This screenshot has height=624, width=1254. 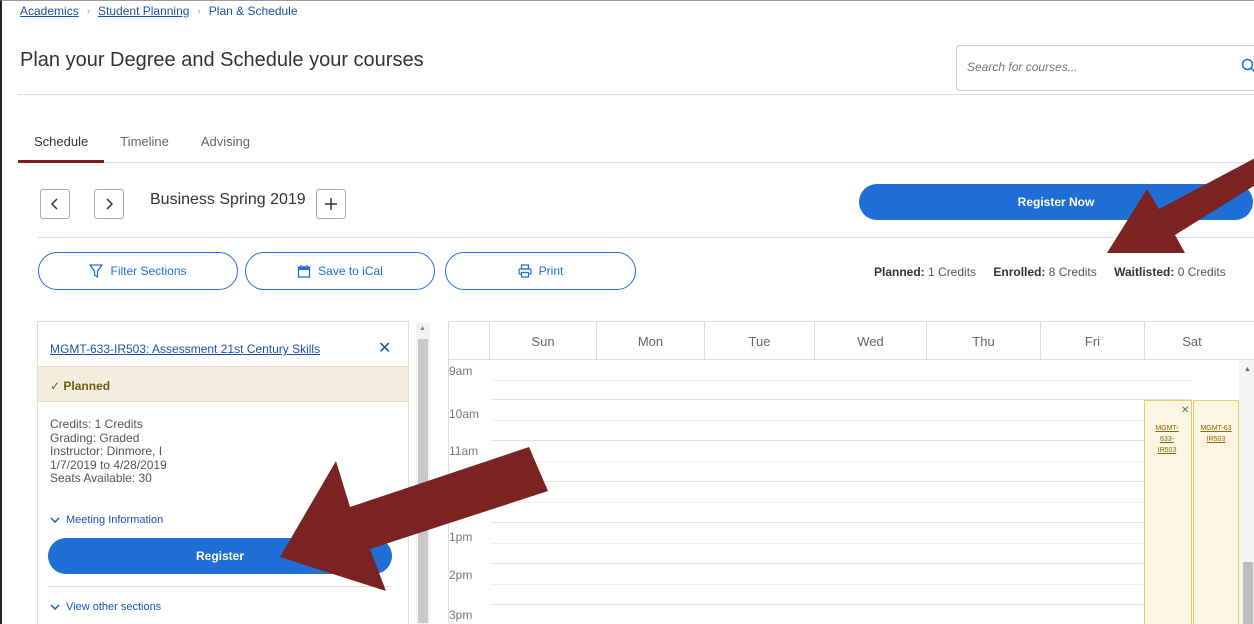 What do you see at coordinates (542, 341) in the screenshot?
I see `day-sun: Sun` at bounding box center [542, 341].